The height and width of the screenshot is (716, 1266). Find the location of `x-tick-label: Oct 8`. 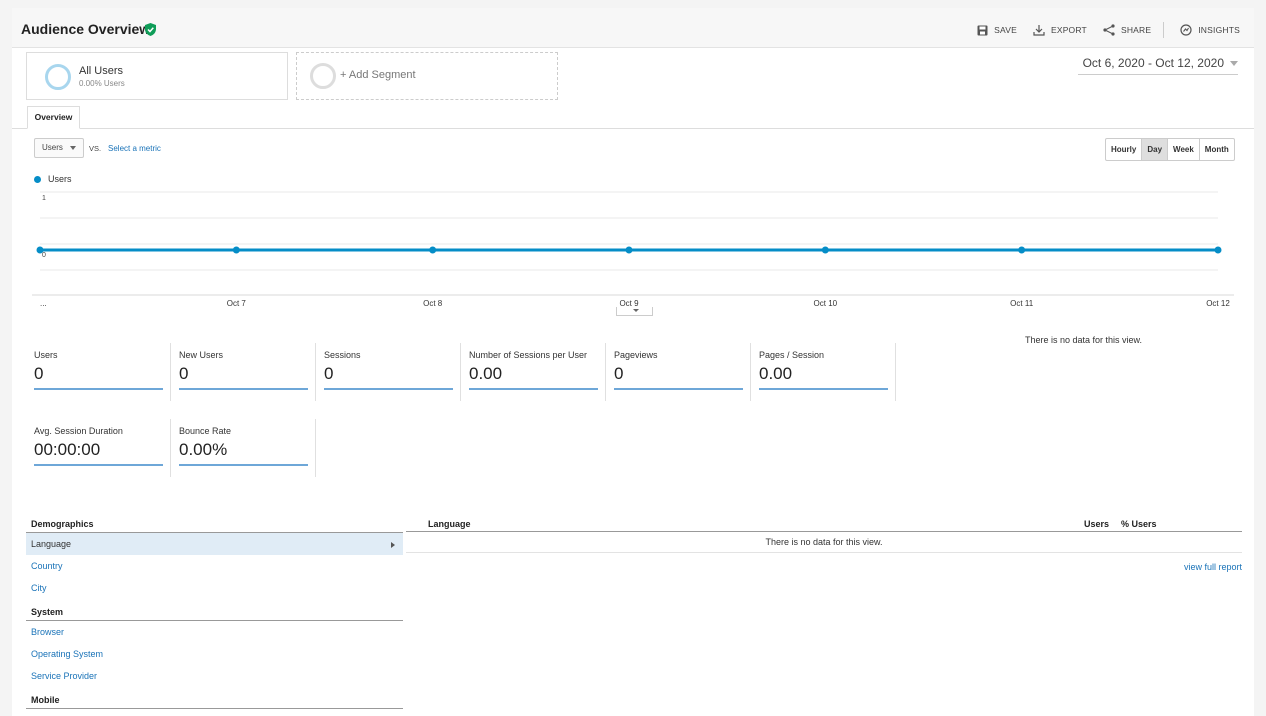

x-tick-label: Oct 8 is located at coordinates (433, 303).